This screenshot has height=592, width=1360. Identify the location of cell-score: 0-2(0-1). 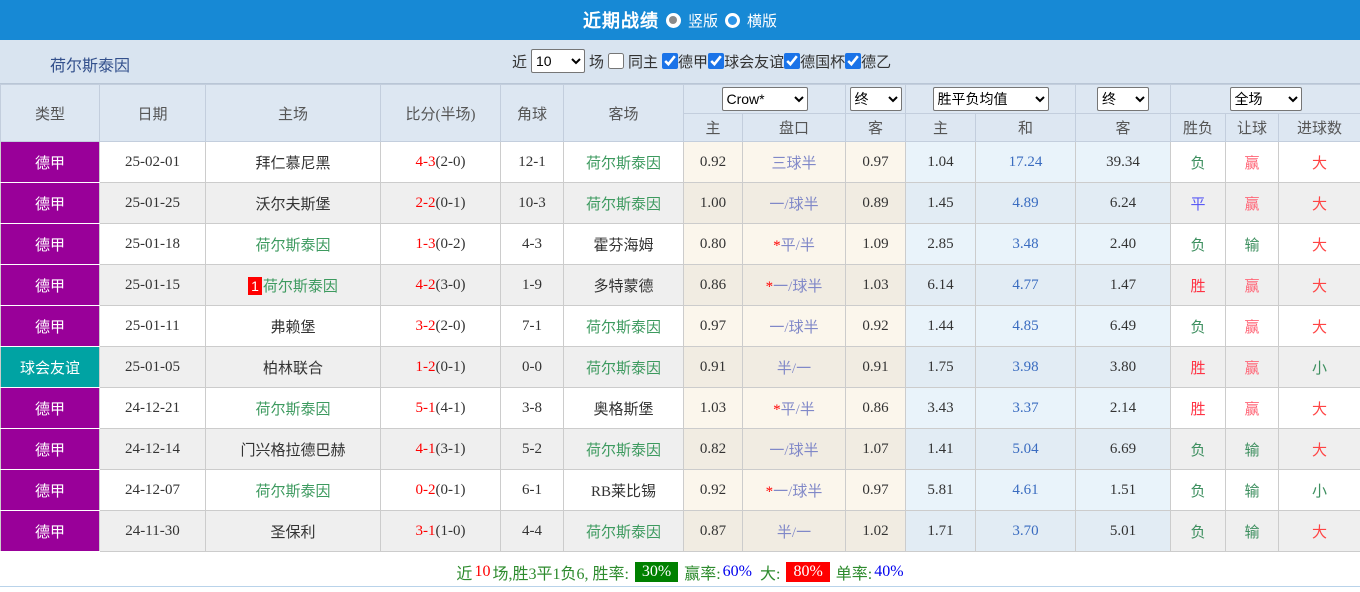
(440, 490).